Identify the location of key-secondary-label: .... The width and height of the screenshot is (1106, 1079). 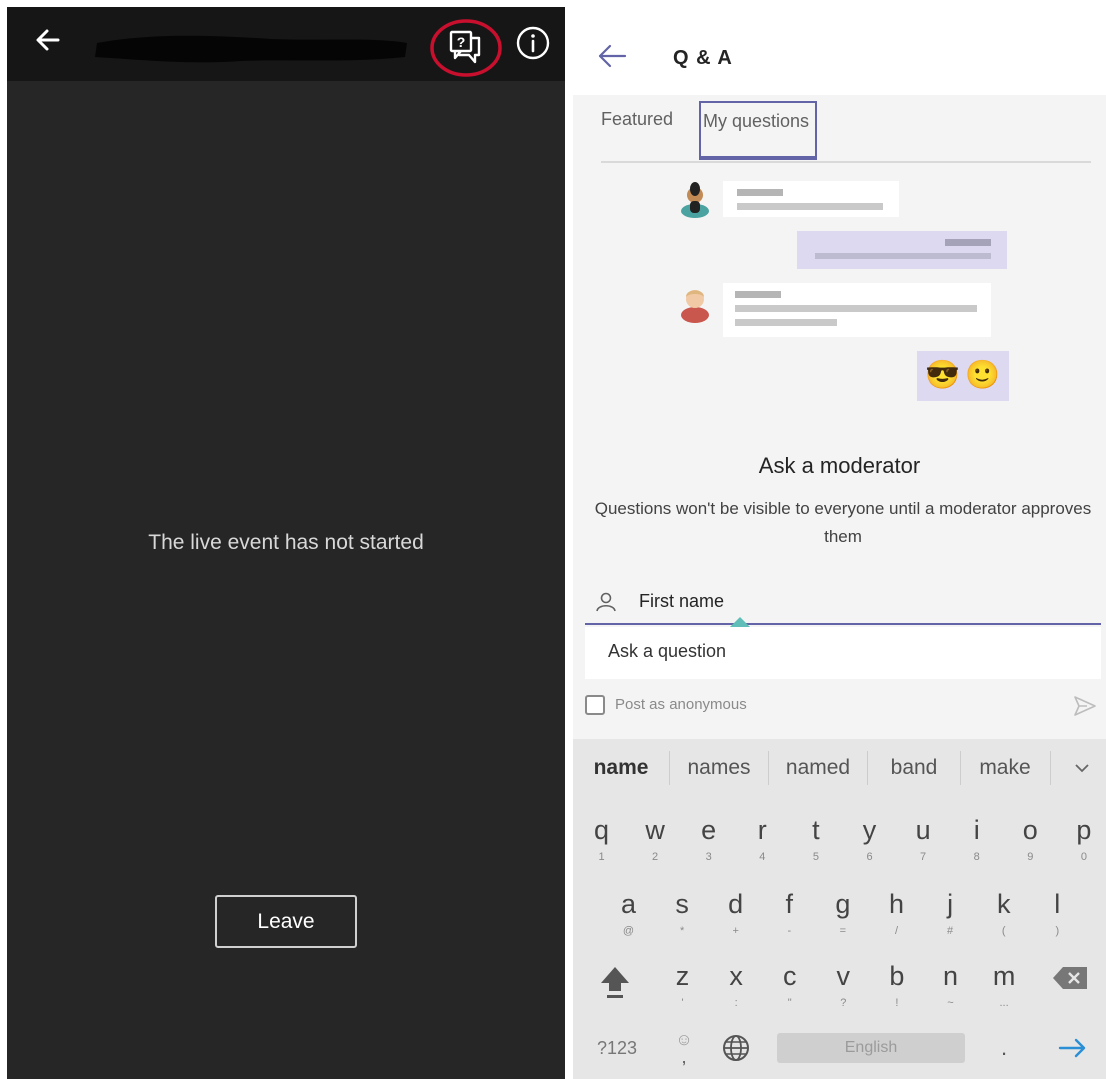
(1004, 1003).